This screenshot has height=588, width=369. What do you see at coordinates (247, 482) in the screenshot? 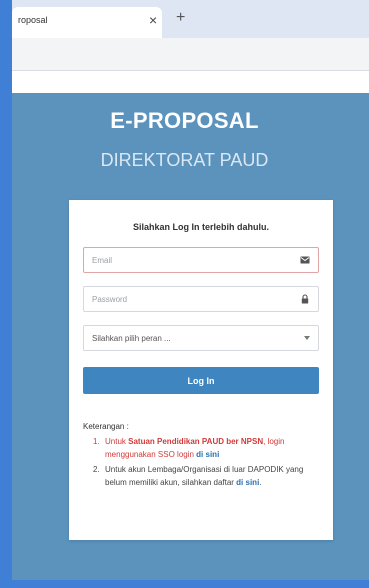
I see `register-link: di sini` at bounding box center [247, 482].